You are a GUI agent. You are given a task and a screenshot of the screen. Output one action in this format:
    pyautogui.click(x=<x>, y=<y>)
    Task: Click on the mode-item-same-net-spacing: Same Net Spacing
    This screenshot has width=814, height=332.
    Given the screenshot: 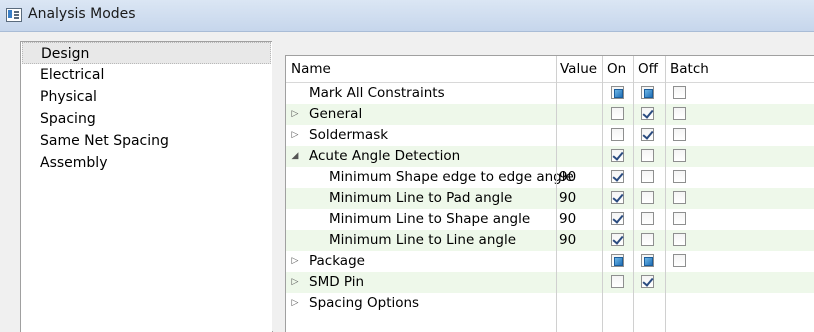 What is the action you would take?
    pyautogui.click(x=146, y=141)
    